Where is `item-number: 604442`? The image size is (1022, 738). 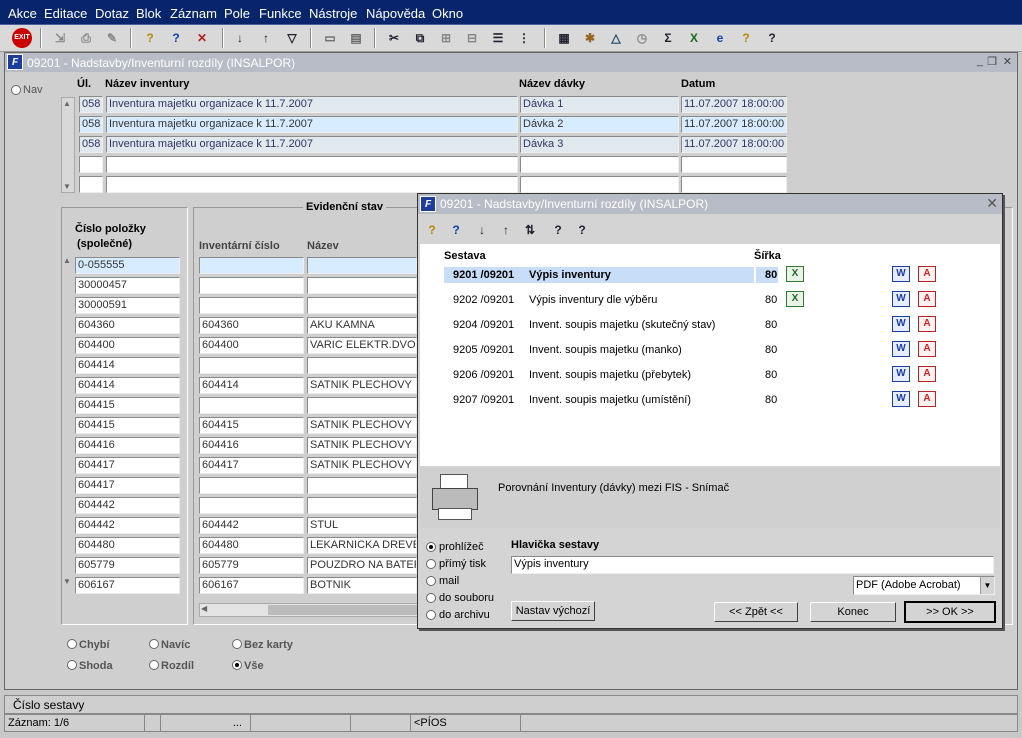 item-number: 604442 is located at coordinates (127, 505).